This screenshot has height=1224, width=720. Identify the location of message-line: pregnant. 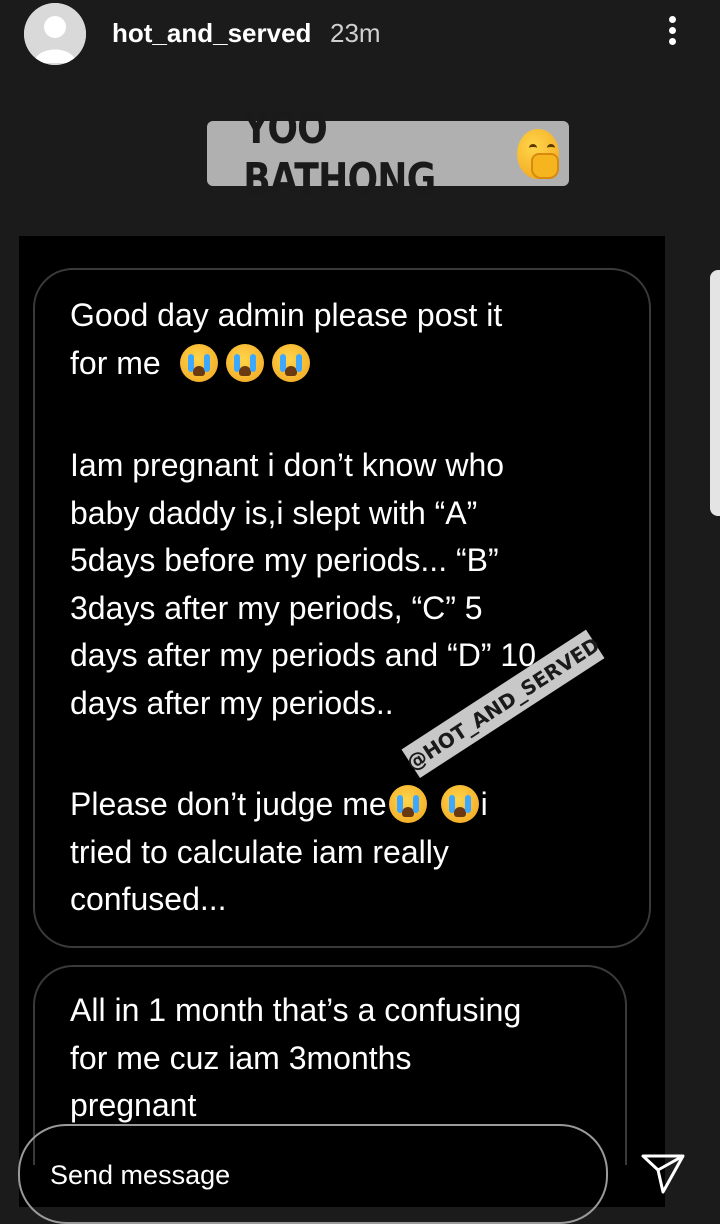
(133, 1105).